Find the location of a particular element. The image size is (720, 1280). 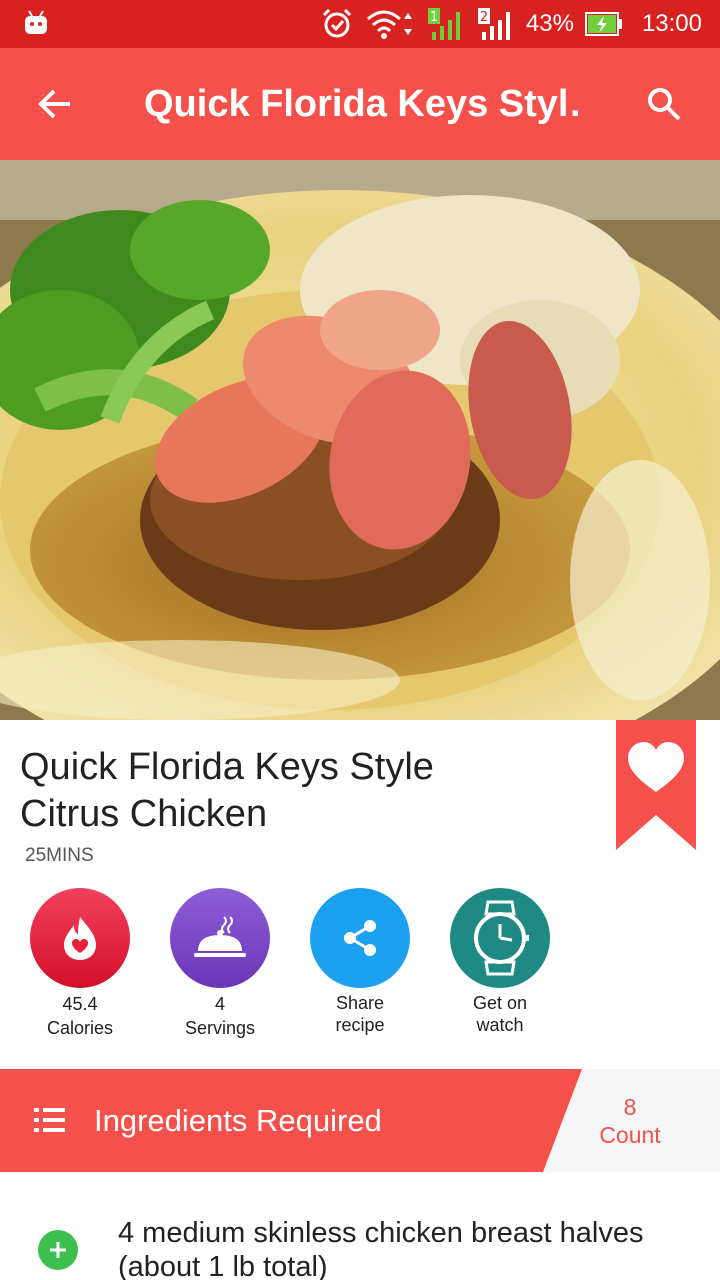

list-icon is located at coordinates (49, 1120).